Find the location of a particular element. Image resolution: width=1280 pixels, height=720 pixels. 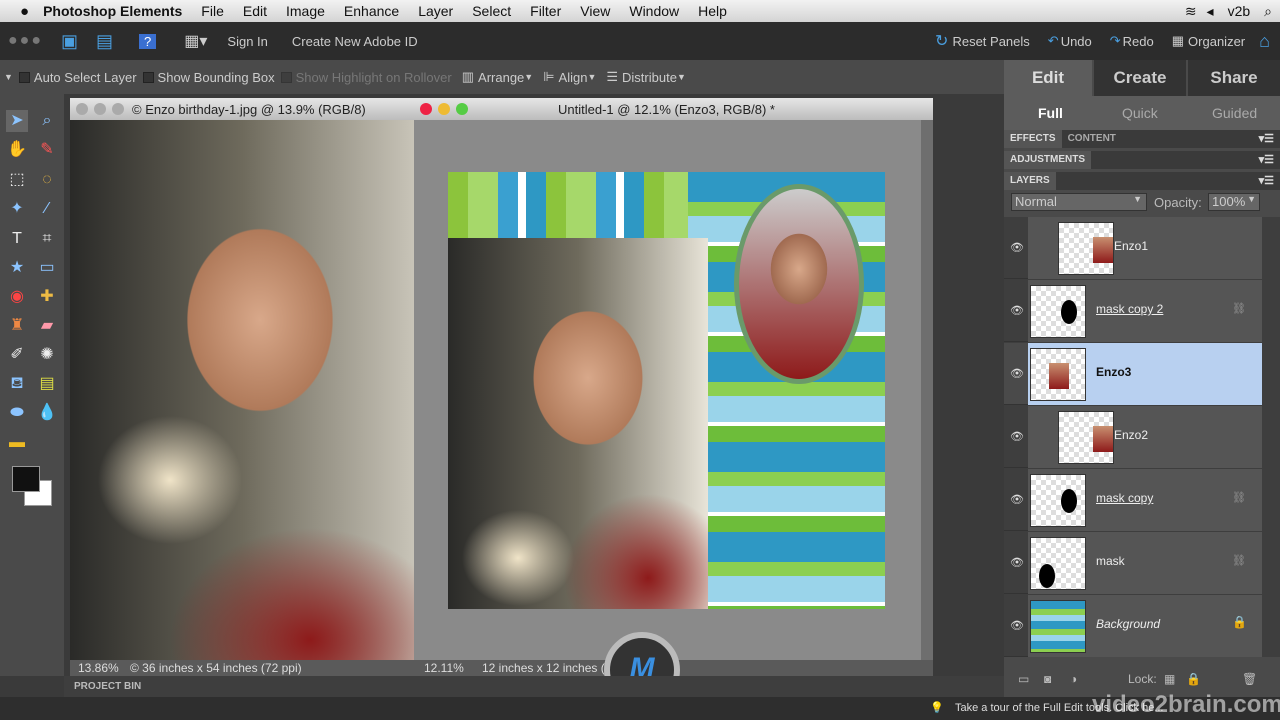

layer-name: mask is located at coordinates (1110, 561).